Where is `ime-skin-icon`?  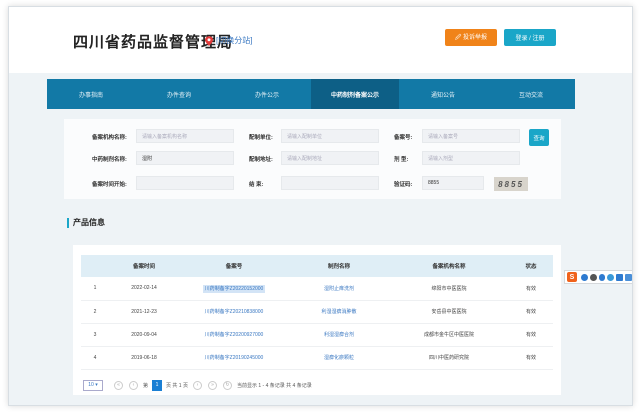 ime-skin-icon is located at coordinates (628, 277).